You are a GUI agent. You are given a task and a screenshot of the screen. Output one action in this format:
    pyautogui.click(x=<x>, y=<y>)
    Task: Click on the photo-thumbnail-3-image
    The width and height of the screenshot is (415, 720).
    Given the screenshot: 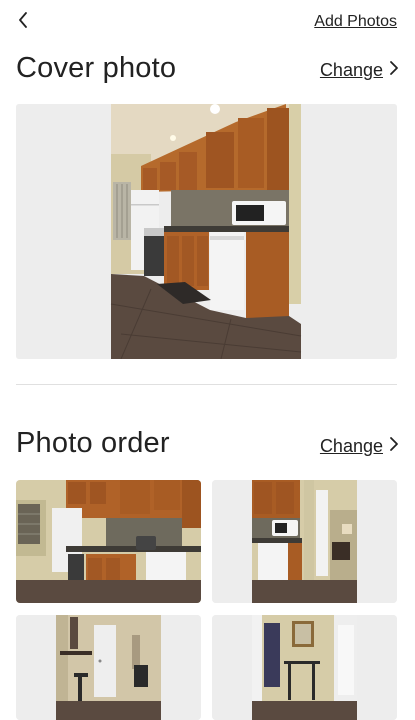 What is the action you would take?
    pyautogui.click(x=108, y=667)
    